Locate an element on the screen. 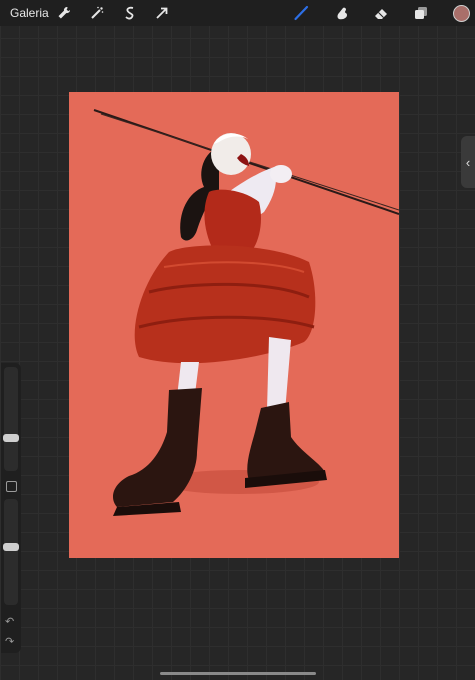  eraser-icon is located at coordinates (381, 13).